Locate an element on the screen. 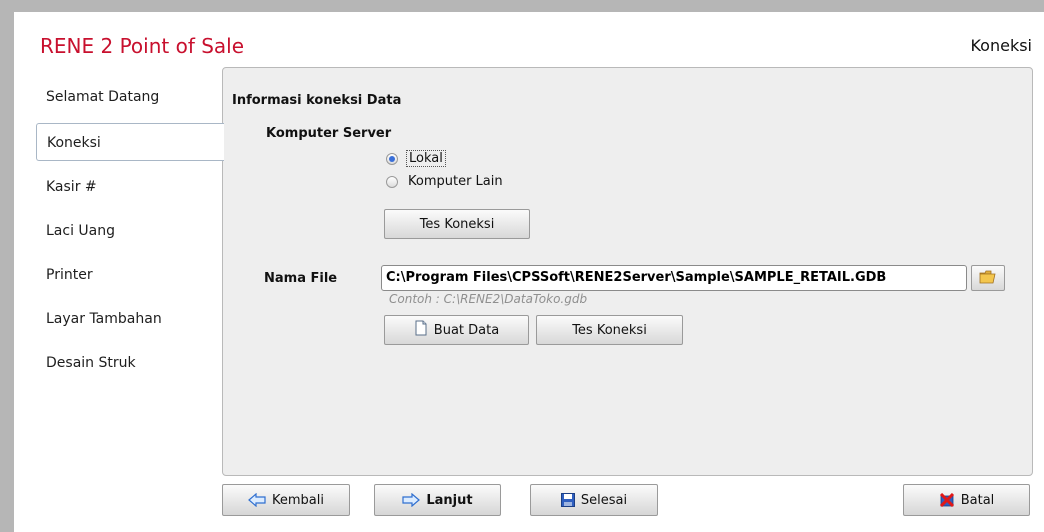 Image resolution: width=1044 pixels, height=532 pixels. document-icon is located at coordinates (421, 330).